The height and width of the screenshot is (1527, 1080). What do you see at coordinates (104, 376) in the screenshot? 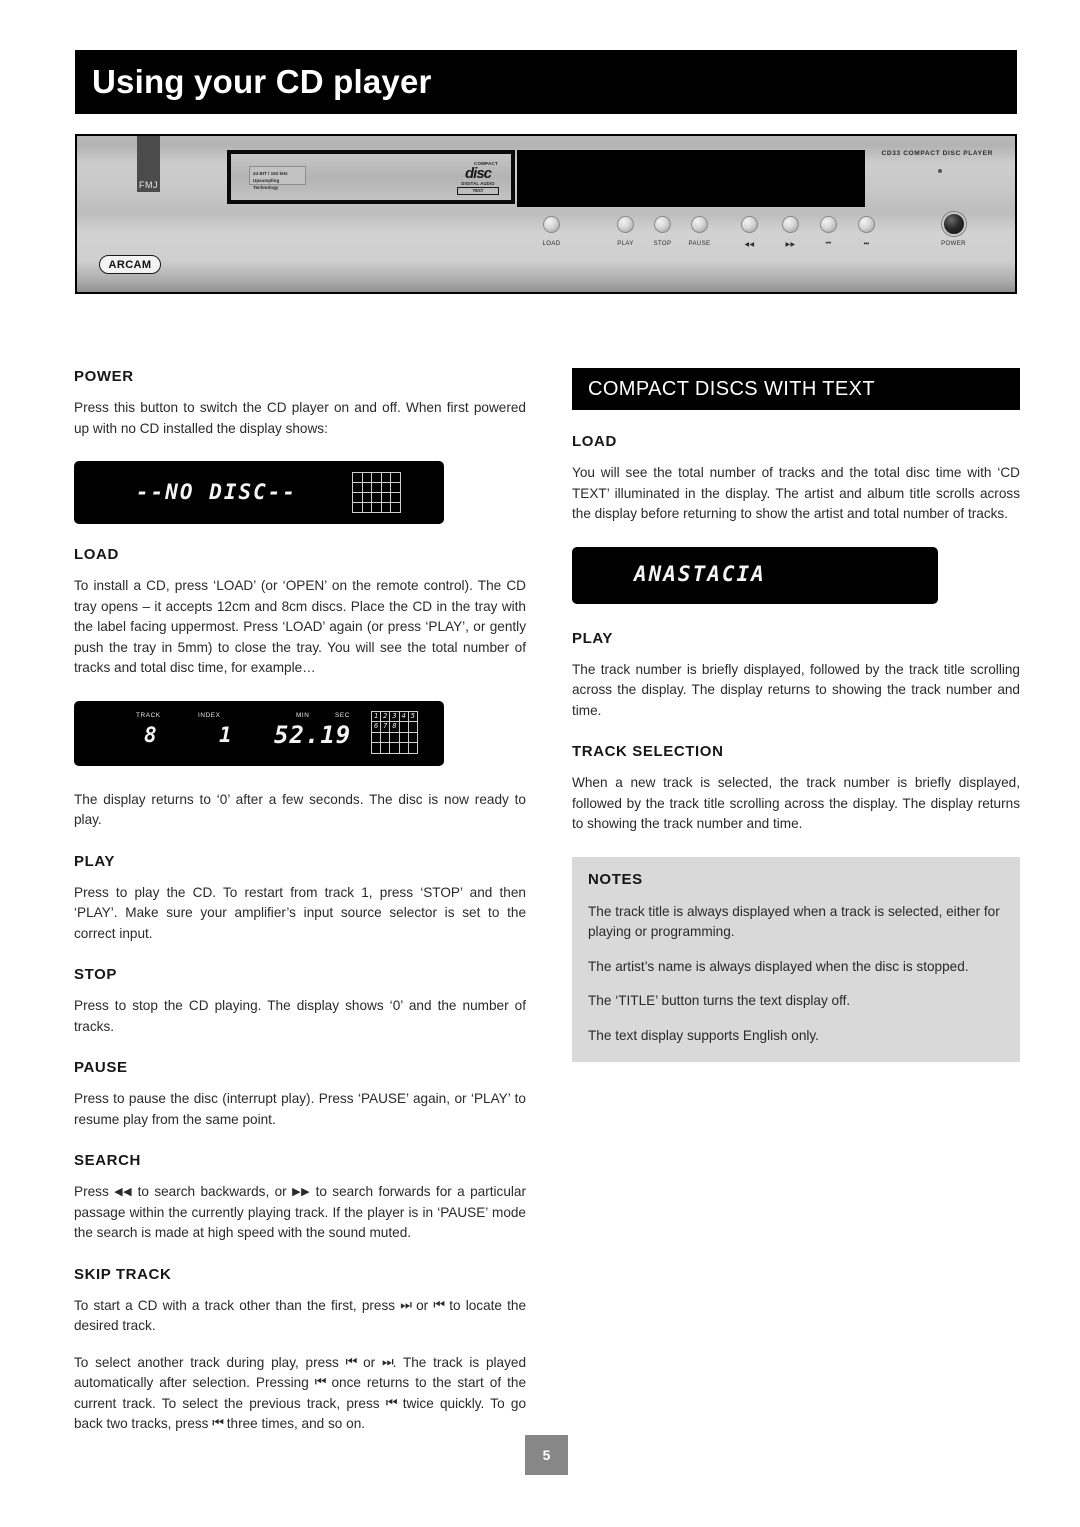
I see `heading-power: POWER` at bounding box center [104, 376].